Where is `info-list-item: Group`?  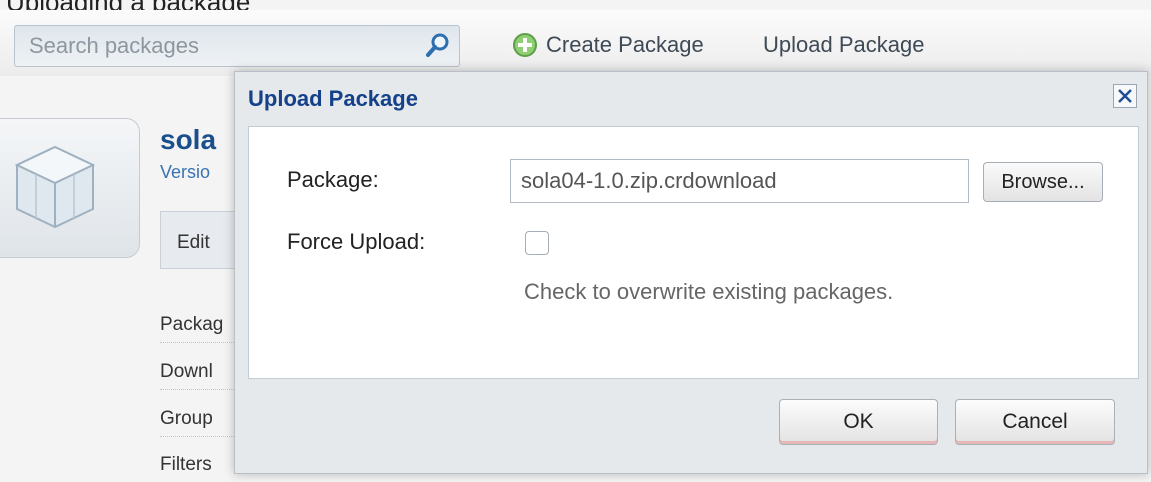 info-list-item: Group is located at coordinates (200, 422).